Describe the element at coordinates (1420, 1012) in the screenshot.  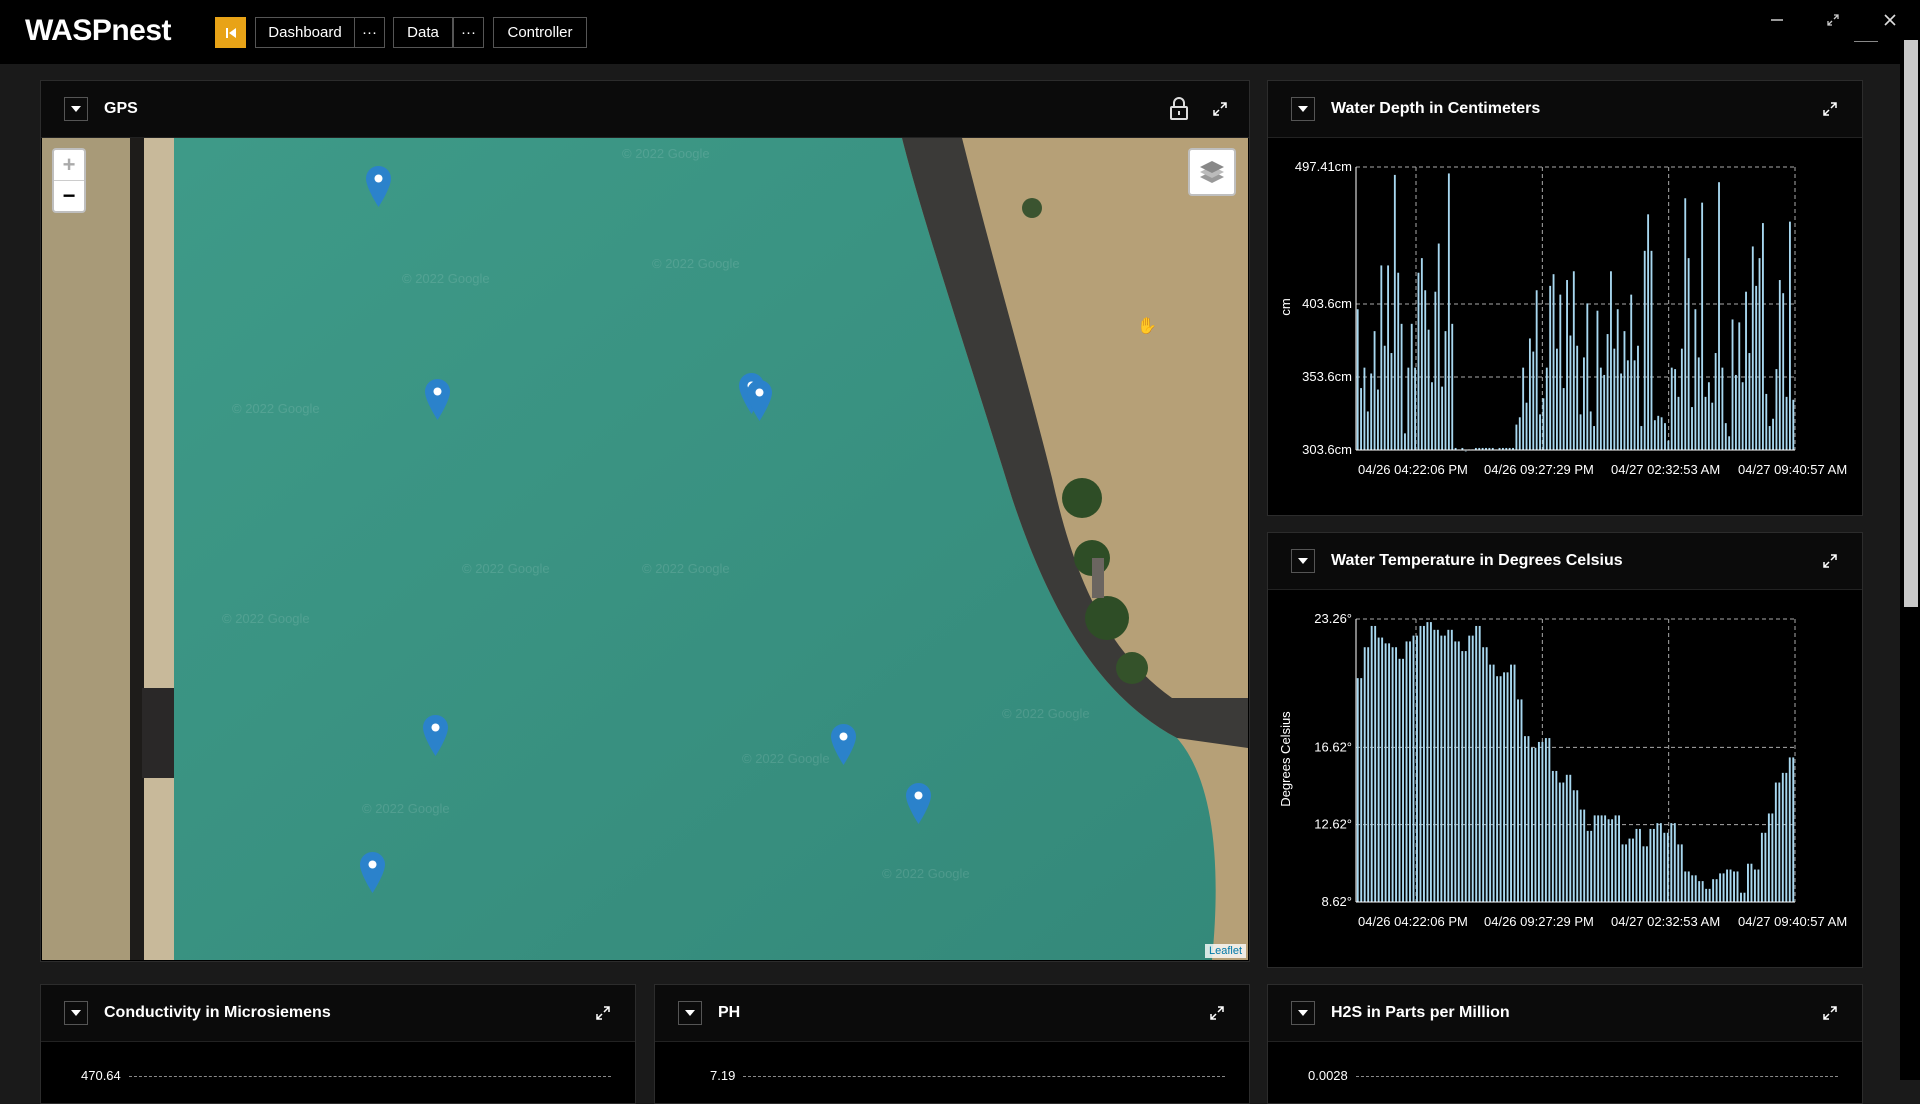
I see `h2s-title: H2S in Parts per Million` at that location.